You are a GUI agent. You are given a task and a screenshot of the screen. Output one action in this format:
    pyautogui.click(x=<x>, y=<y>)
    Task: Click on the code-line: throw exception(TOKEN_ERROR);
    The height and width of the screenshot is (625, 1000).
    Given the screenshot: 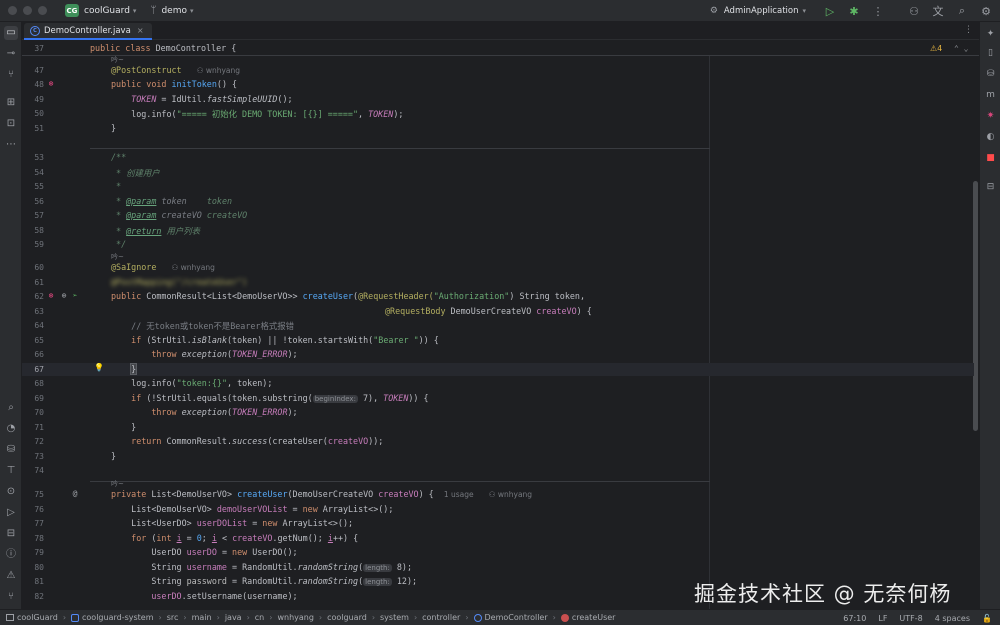 What is the action you would take?
    pyautogui.click(x=224, y=412)
    